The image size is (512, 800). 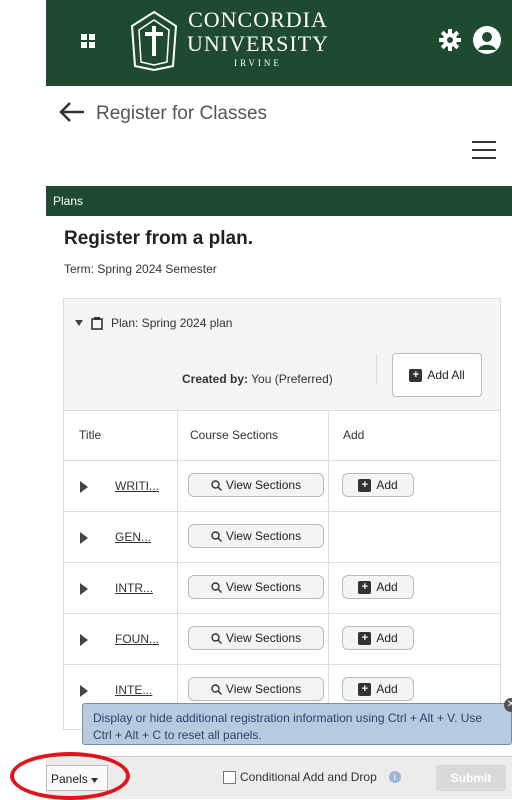 I want to click on plan-toggle: Plan: Spring 2024 plan, so click(x=153, y=323).